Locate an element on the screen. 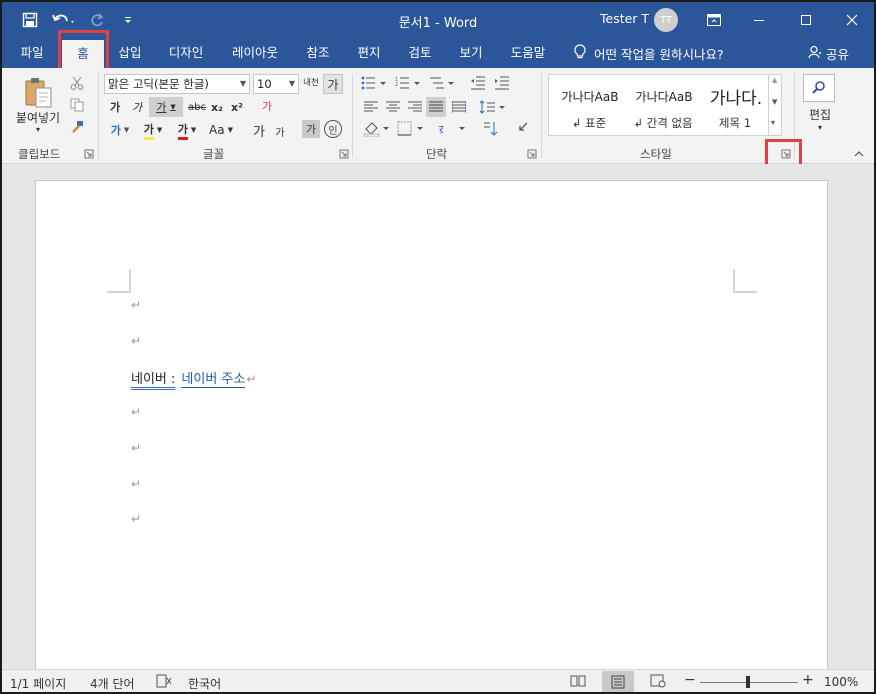  clear-formatting-text: 가 is located at coordinates (267, 106).